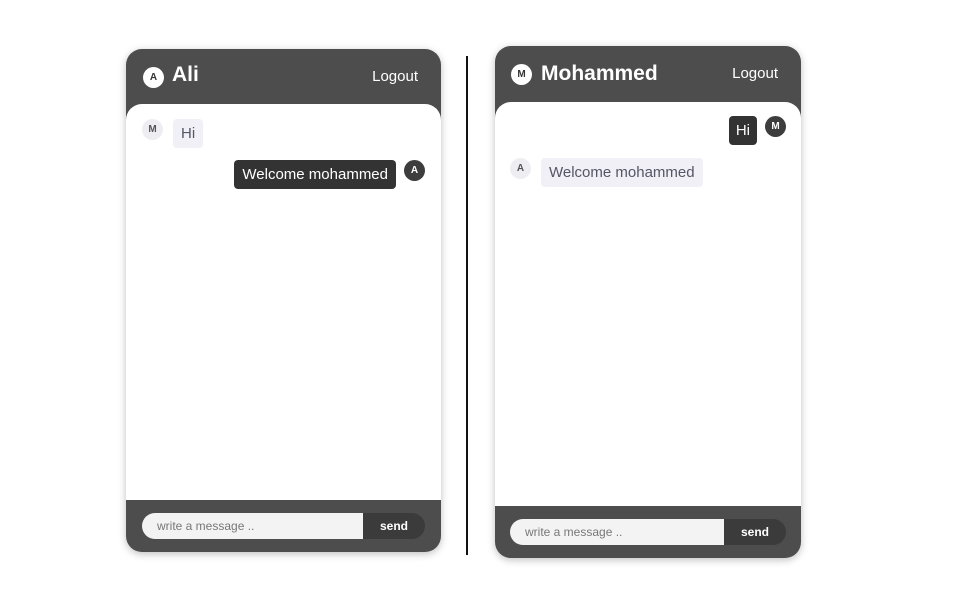  I want to click on user-avatar: A, so click(153, 77).